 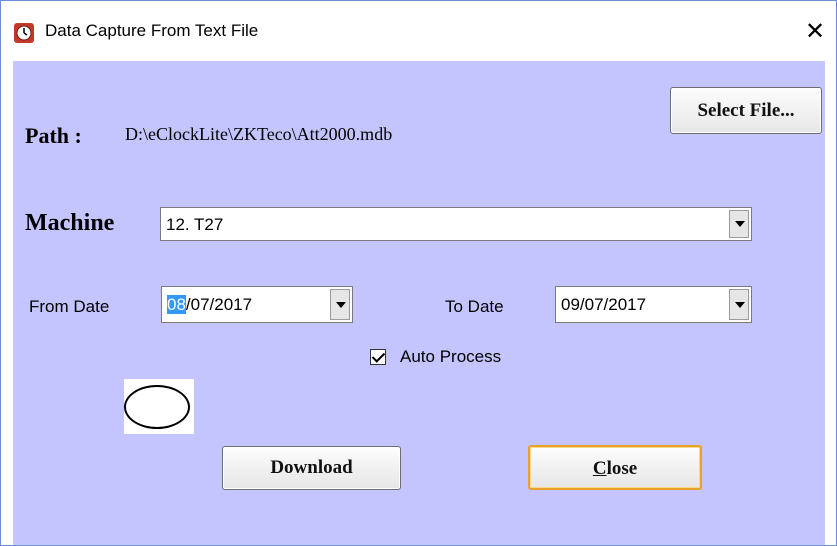 I want to click on close-button: Close, so click(x=615, y=467).